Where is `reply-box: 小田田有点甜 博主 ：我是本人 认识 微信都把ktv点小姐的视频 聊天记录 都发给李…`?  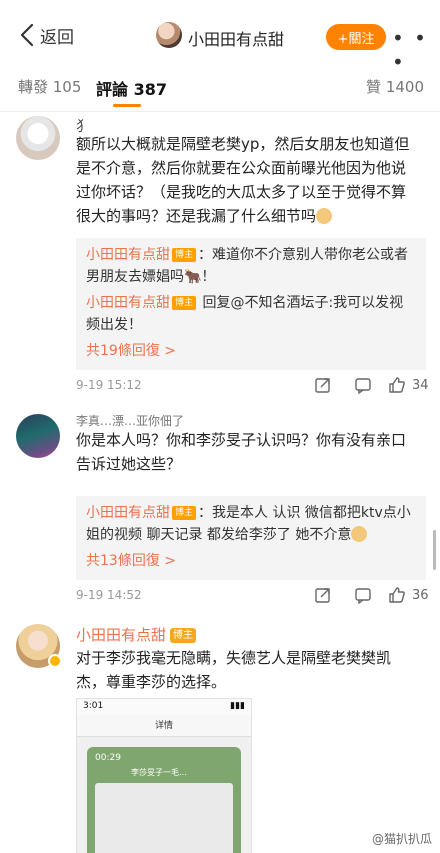 reply-box: 小田田有点甜 博主 ：我是本人 认识 微信都把ktv点小姐的视频 聊天记录 都发给李… is located at coordinates (251, 538).